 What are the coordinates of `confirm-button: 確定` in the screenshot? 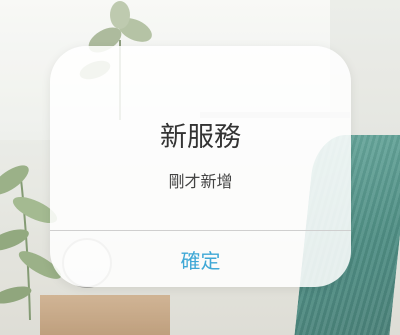 It's located at (200, 259).